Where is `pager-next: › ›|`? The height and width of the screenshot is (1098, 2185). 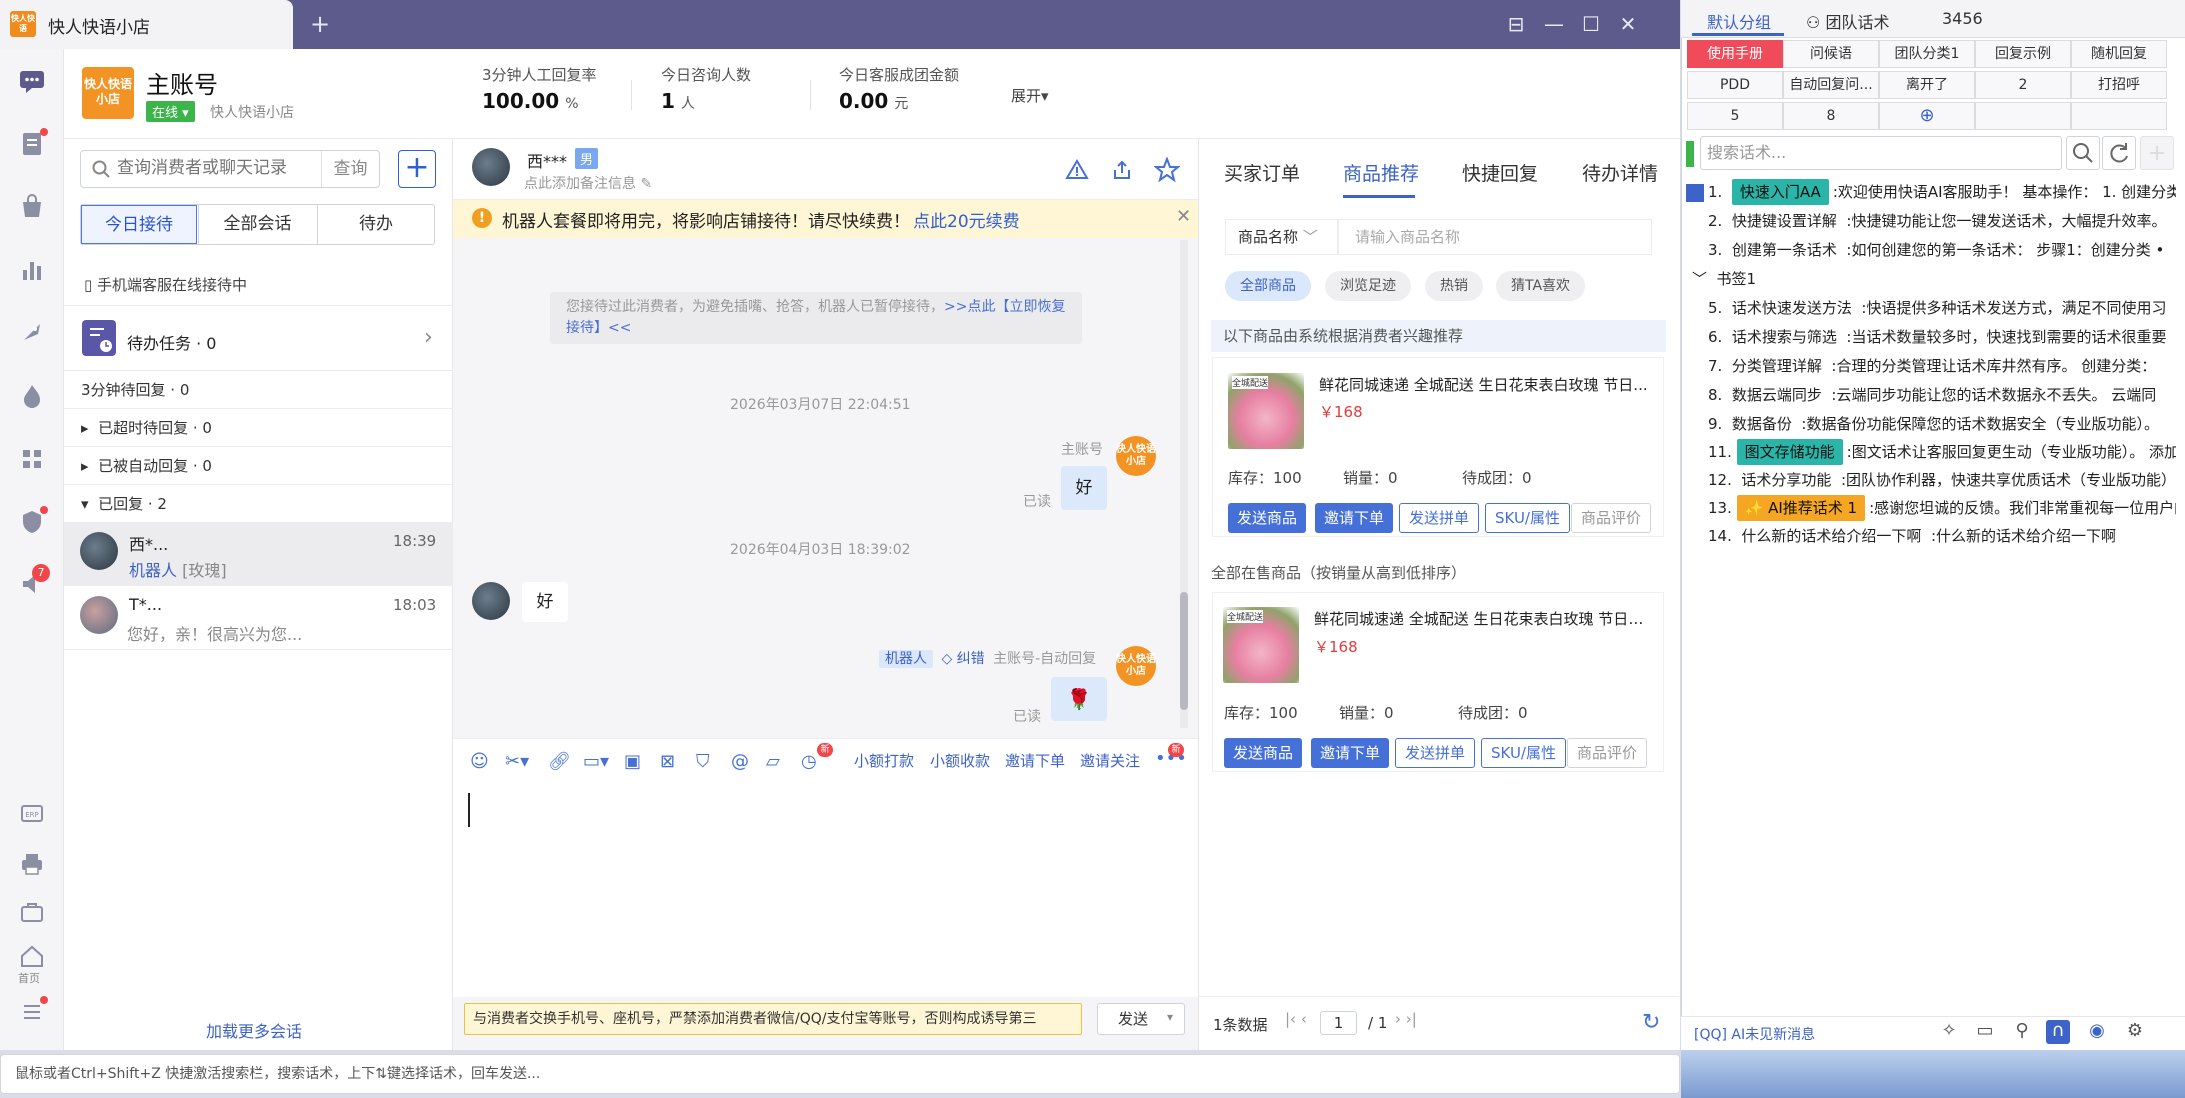 pager-next: › ›| is located at coordinates (1406, 1019).